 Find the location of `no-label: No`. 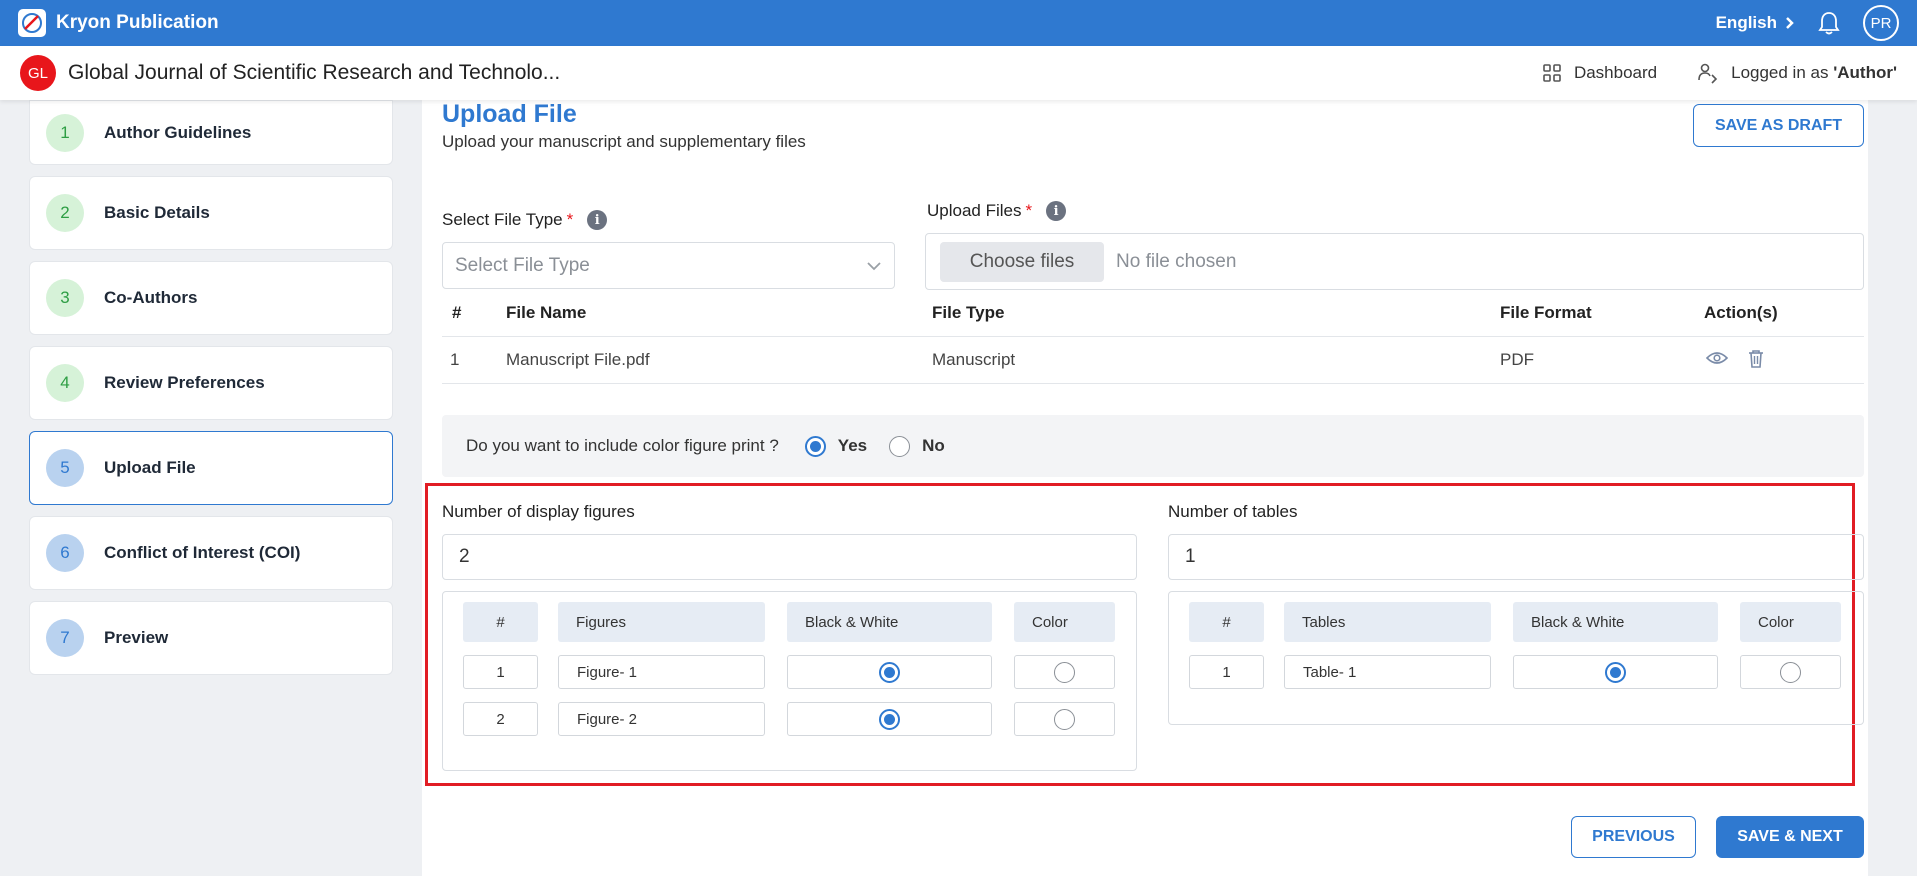

no-label: No is located at coordinates (933, 445).